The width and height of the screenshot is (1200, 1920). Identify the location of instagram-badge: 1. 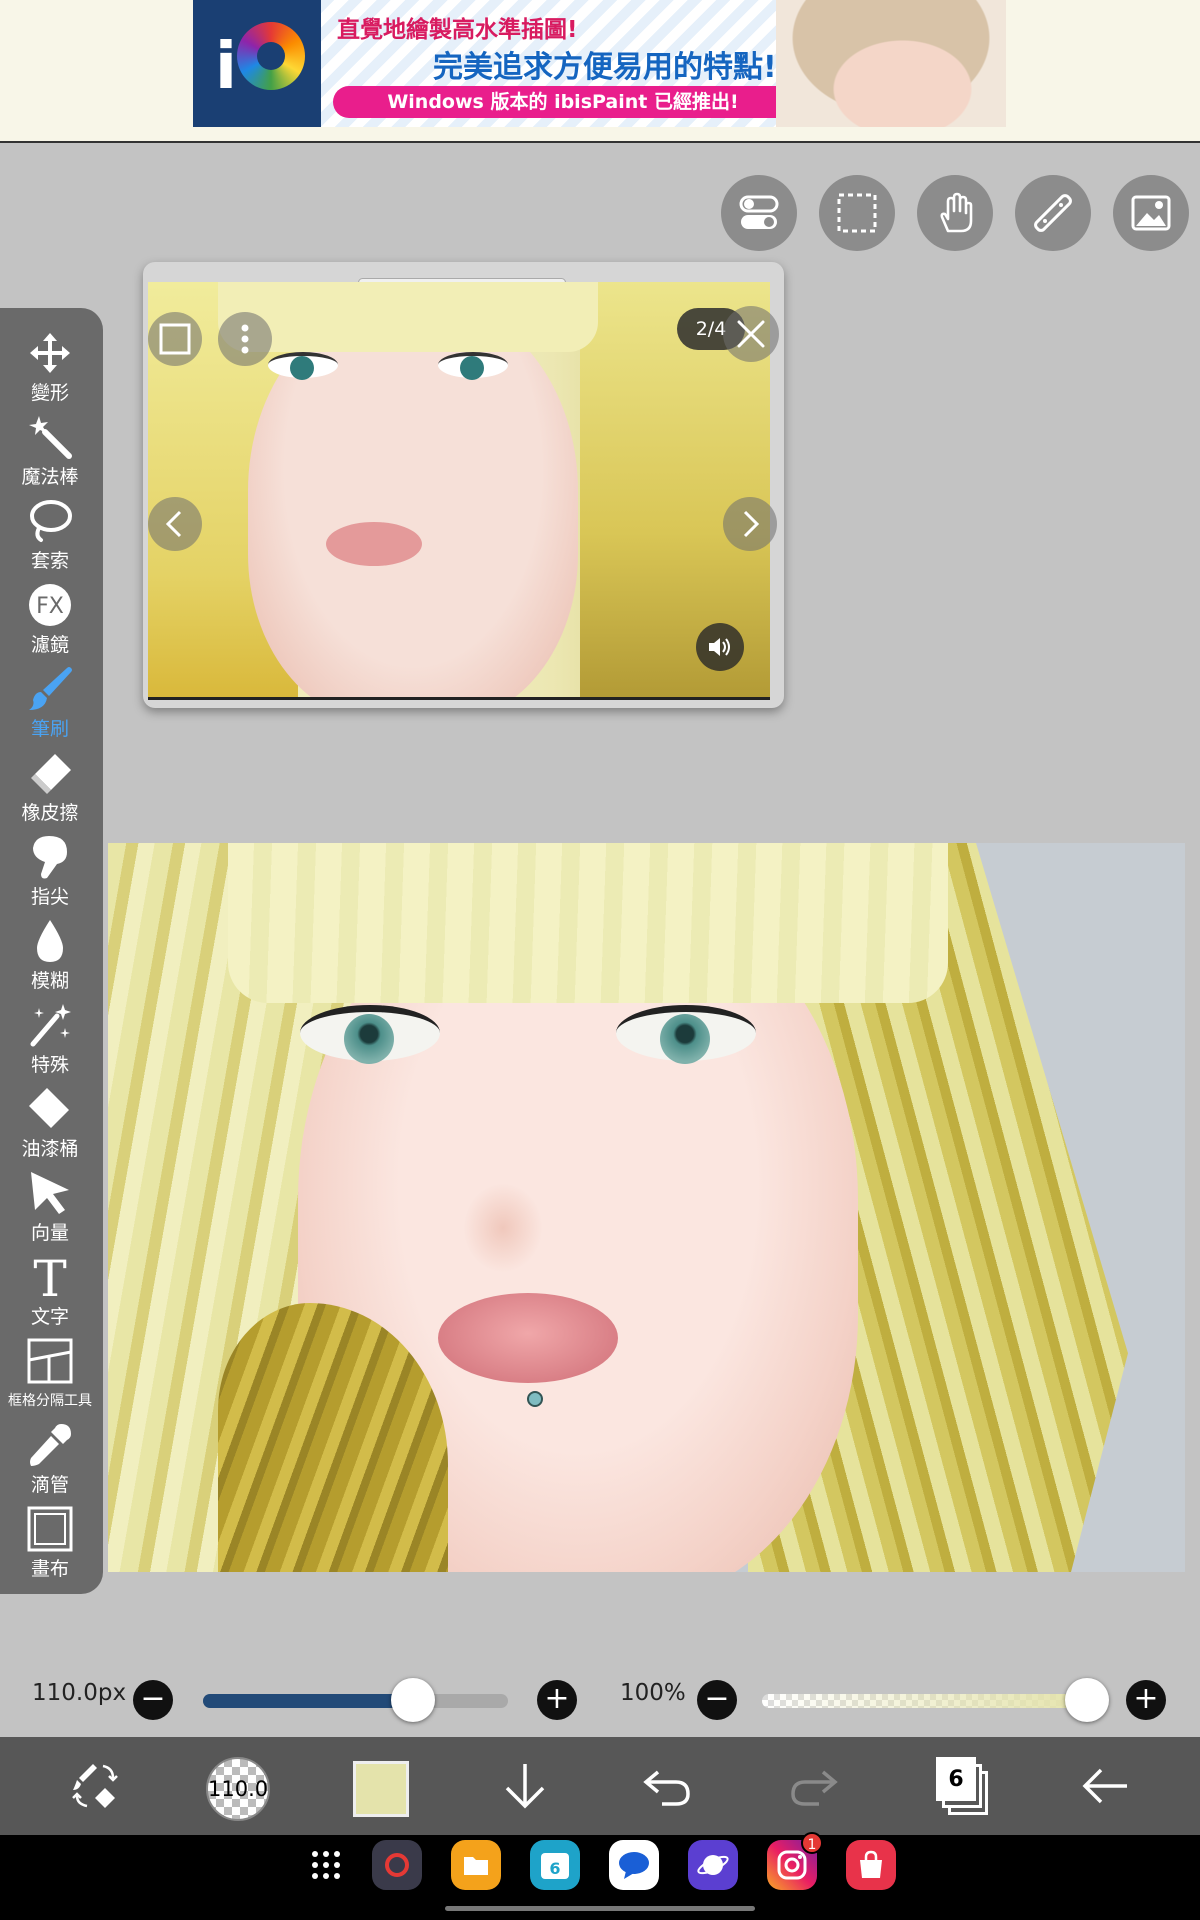
(812, 1843).